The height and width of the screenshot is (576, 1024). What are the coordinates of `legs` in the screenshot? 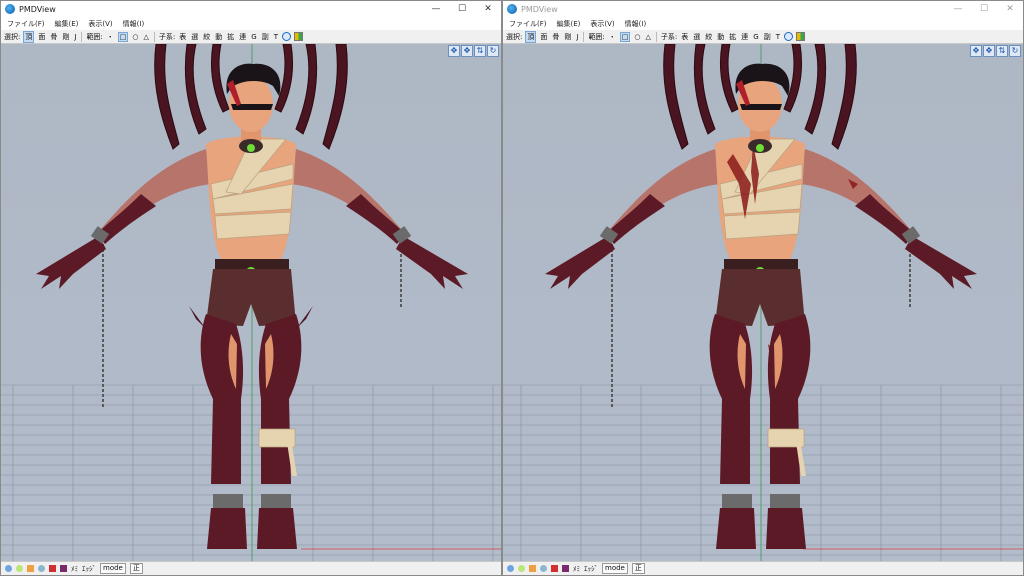 It's located at (251, 427).